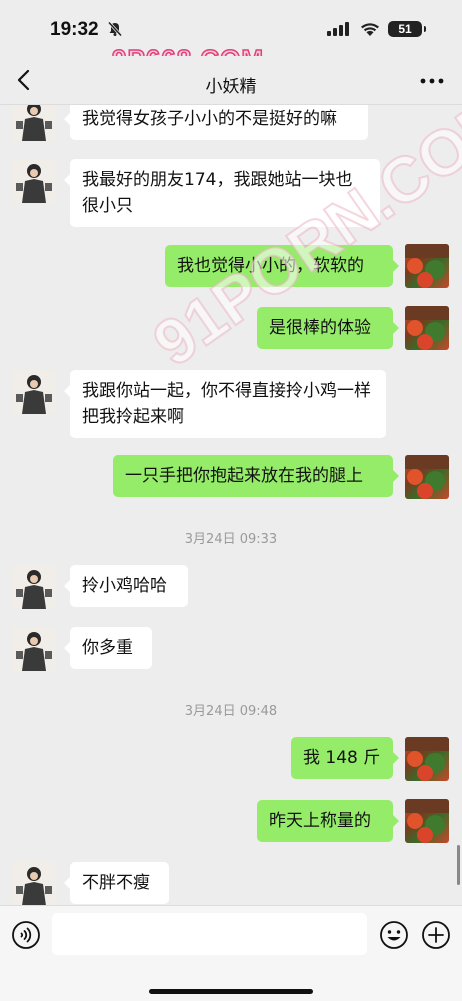 The height and width of the screenshot is (1001, 462). Describe the element at coordinates (115, 29) in the screenshot. I see `mute-bell-icon` at that location.